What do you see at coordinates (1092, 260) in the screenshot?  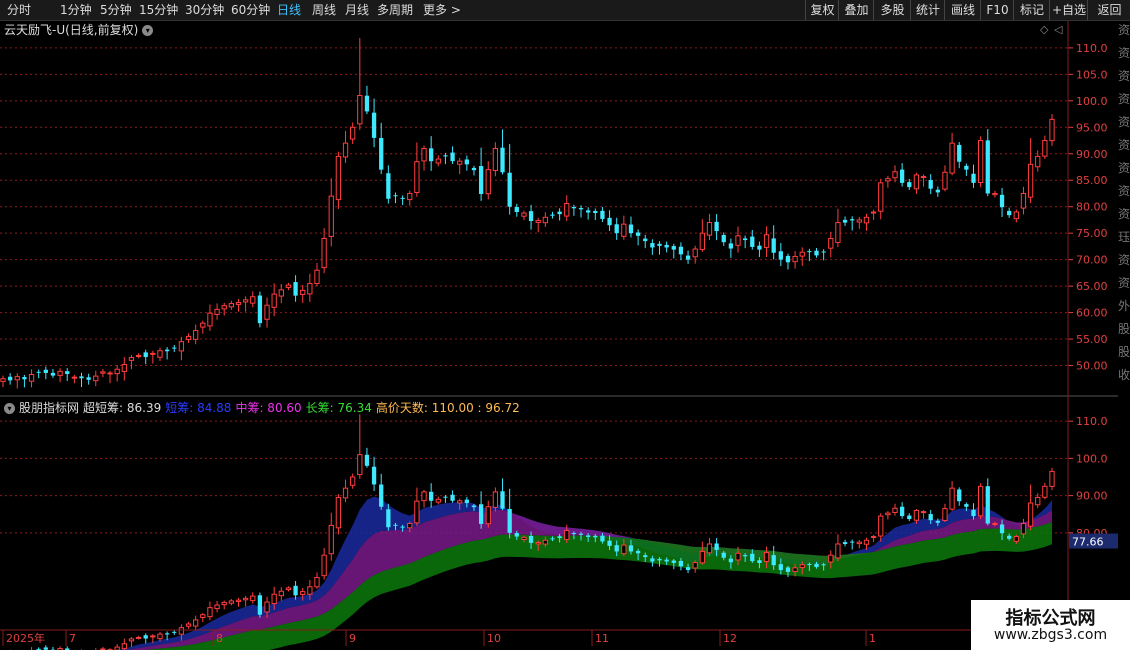 I see `y-tick-label: 70.00` at bounding box center [1092, 260].